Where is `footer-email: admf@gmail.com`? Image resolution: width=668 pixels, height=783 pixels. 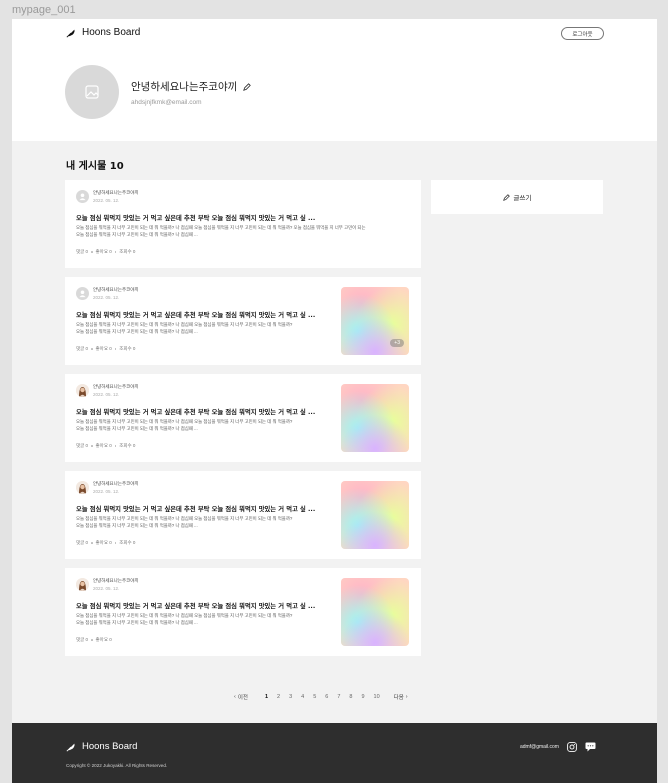
footer-email: admf@gmail.com is located at coordinates (539, 747).